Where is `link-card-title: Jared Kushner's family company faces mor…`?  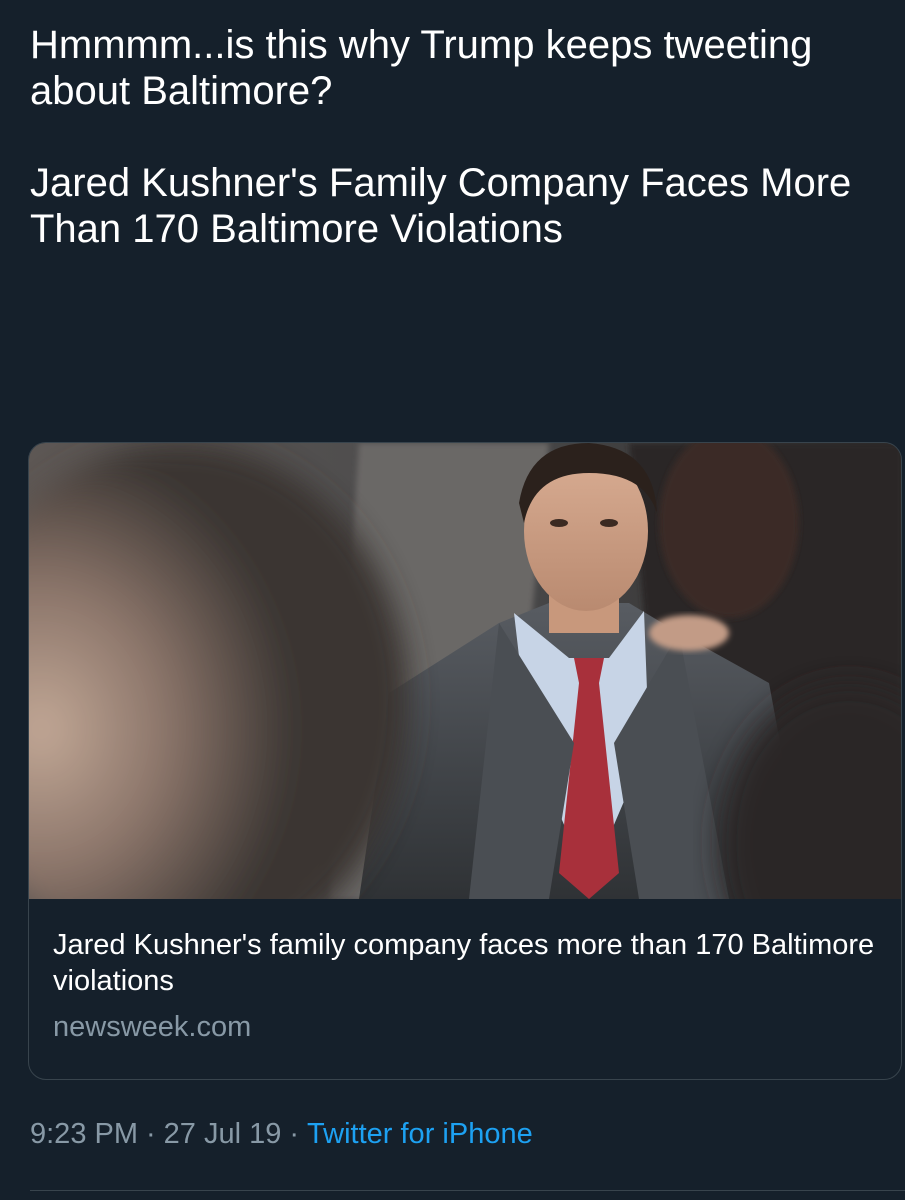 link-card-title: Jared Kushner's family company faces mor… is located at coordinates (465, 963).